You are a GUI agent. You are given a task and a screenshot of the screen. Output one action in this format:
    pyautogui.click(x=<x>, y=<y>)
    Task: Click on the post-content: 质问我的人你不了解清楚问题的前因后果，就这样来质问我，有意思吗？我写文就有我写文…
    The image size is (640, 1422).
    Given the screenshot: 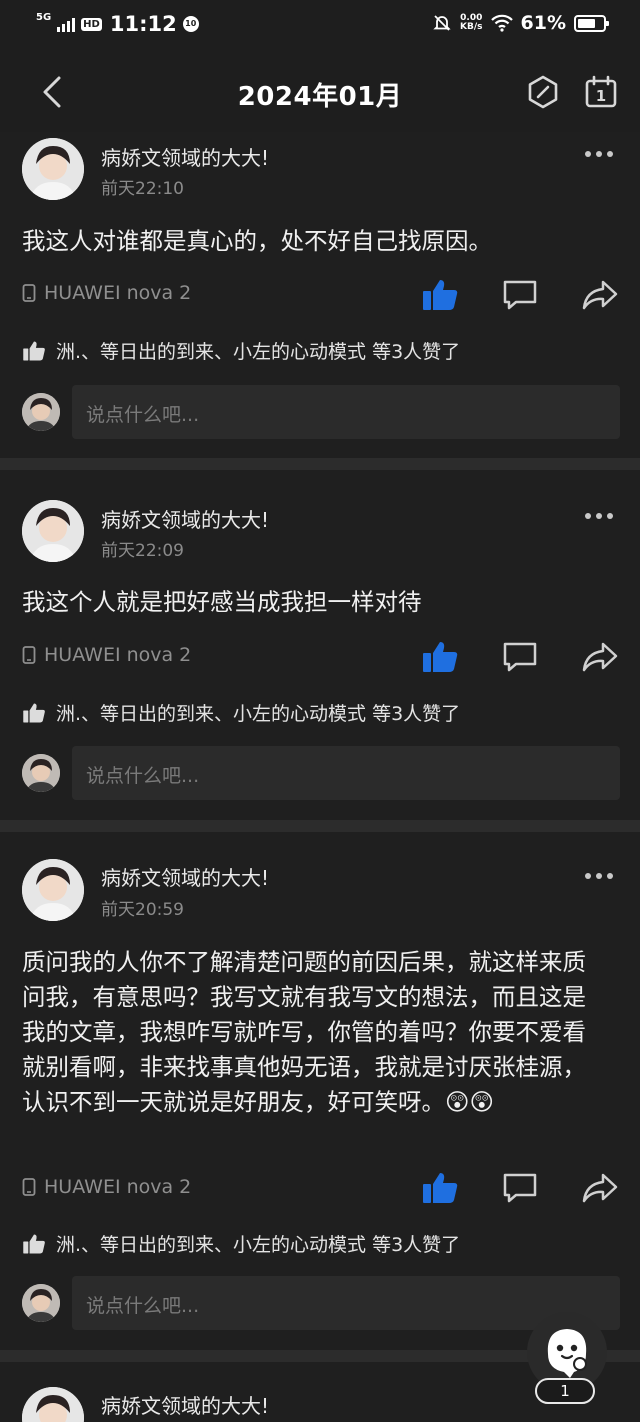 What is the action you would take?
    pyautogui.click(x=304, y=1032)
    